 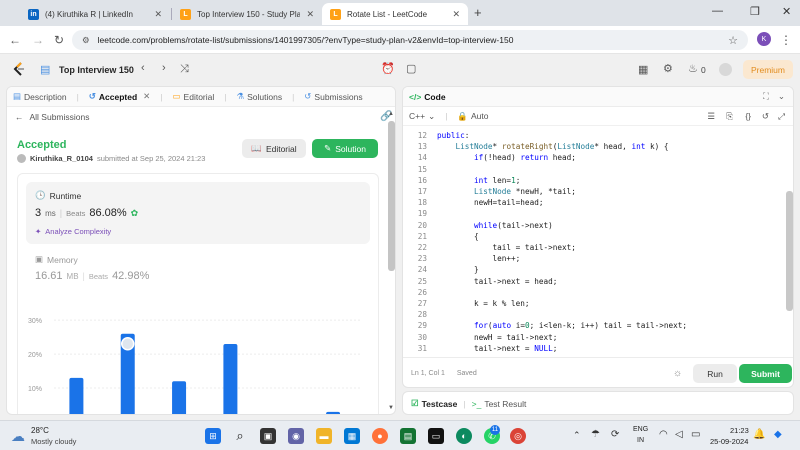 What do you see at coordinates (391, 408) in the screenshot?
I see `scroll-down-icon: ▼` at bounding box center [391, 408].